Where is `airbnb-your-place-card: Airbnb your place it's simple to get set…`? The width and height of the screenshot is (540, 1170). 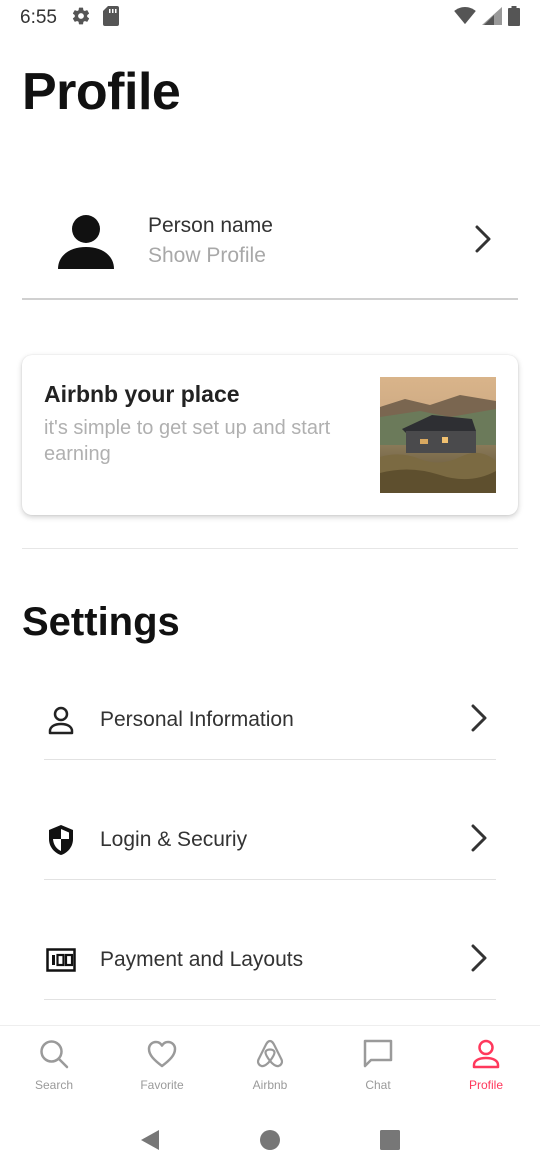
airbnb-your-place-card: Airbnb your place it's simple to get set… is located at coordinates (270, 435).